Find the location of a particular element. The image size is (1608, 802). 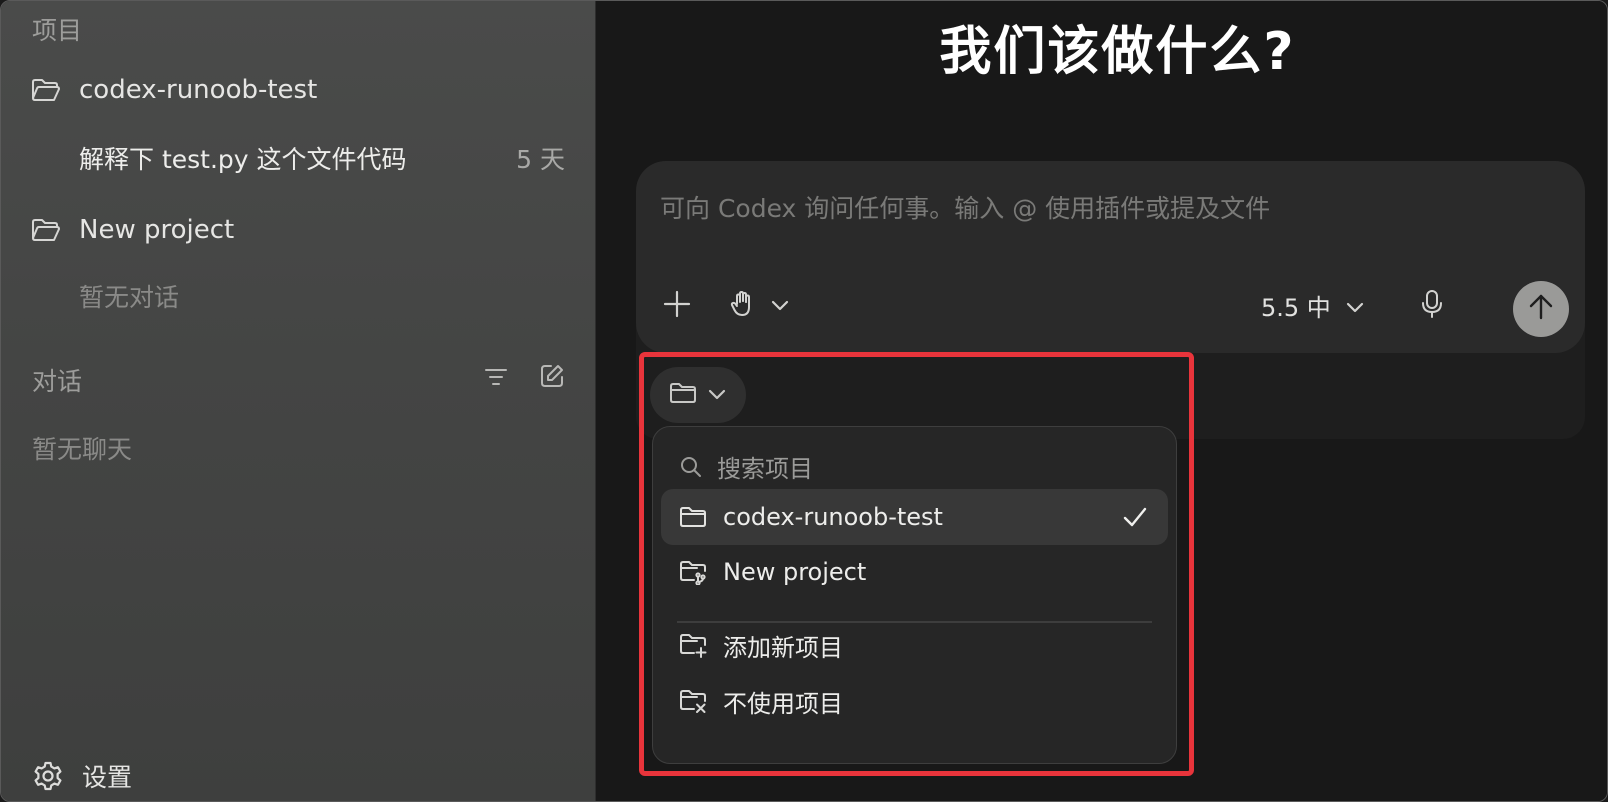

page-title: 我们该做什么? is located at coordinates (1117, 52).